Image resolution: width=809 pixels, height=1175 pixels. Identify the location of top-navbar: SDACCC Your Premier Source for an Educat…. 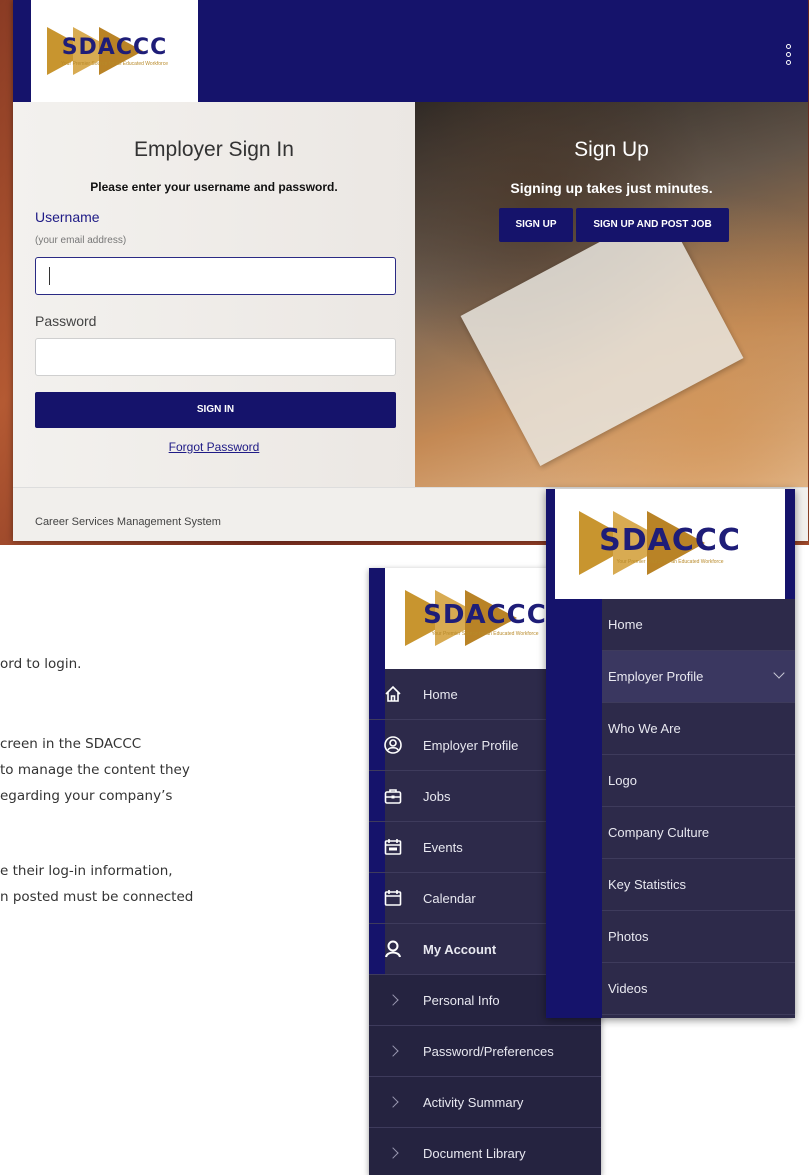
(410, 51).